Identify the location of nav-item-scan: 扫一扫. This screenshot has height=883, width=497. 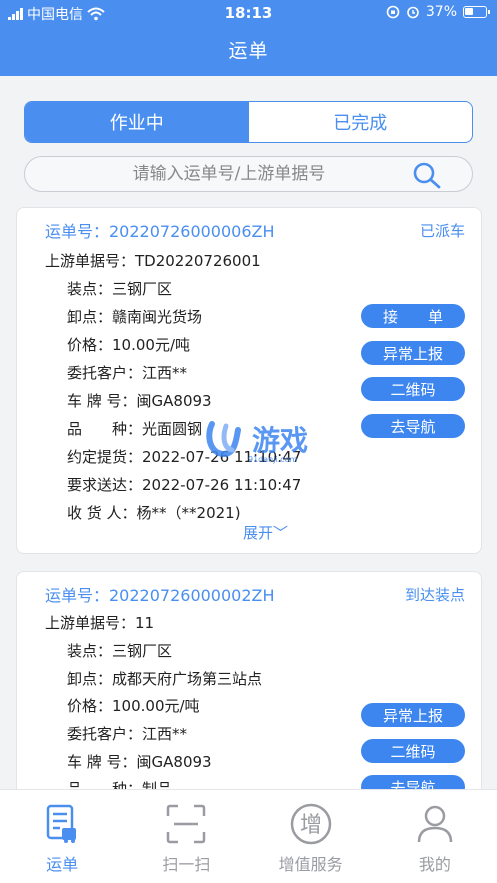
(186, 836).